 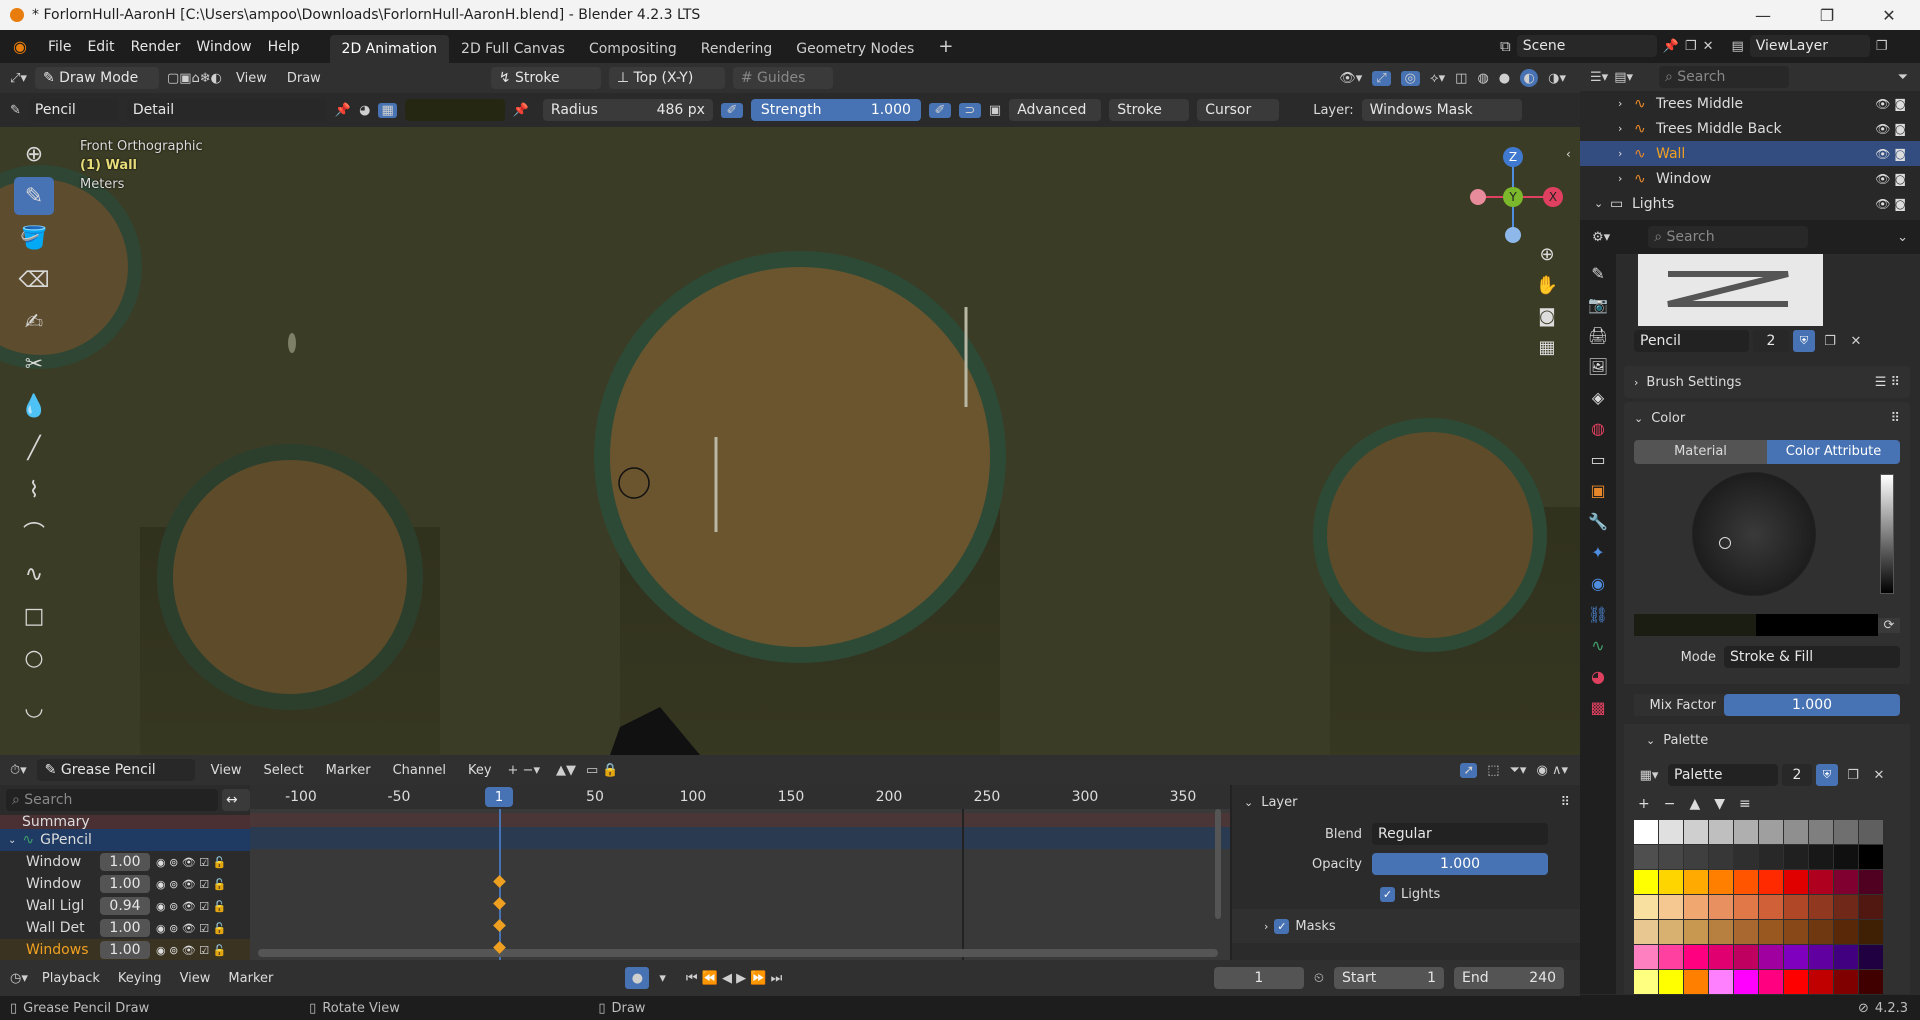 I want to click on layer-dropdown: Windows Mask, so click(x=1441, y=110).